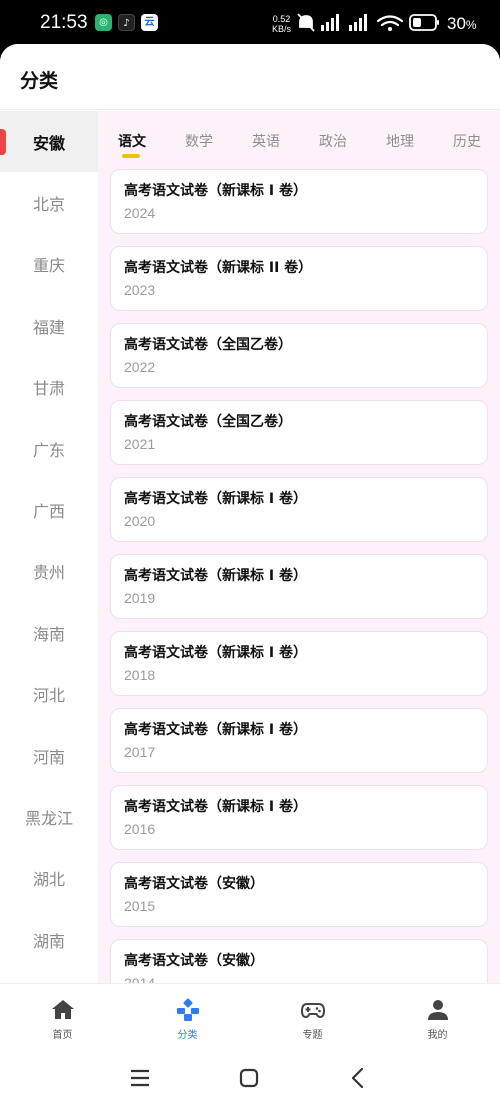 Image resolution: width=500 pixels, height=1111 pixels. Describe the element at coordinates (368, 22) in the screenshot. I see `status-icons` at that location.